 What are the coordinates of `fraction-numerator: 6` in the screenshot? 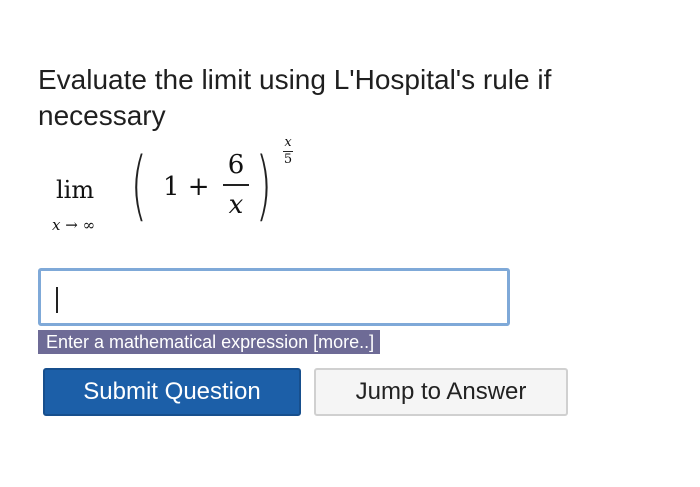 It's located at (236, 165).